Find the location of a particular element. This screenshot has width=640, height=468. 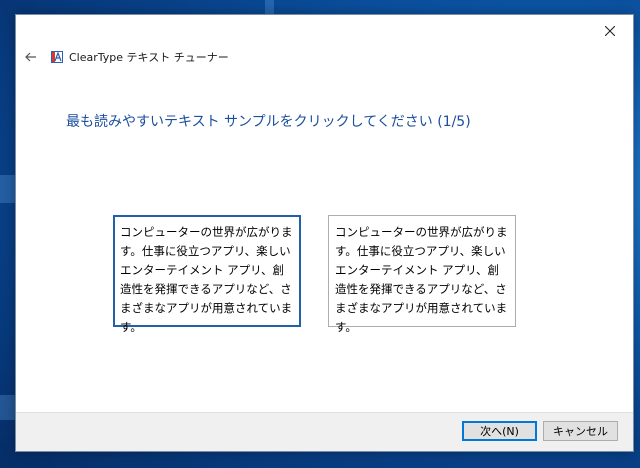

back-arrow-icon is located at coordinates (30, 57).